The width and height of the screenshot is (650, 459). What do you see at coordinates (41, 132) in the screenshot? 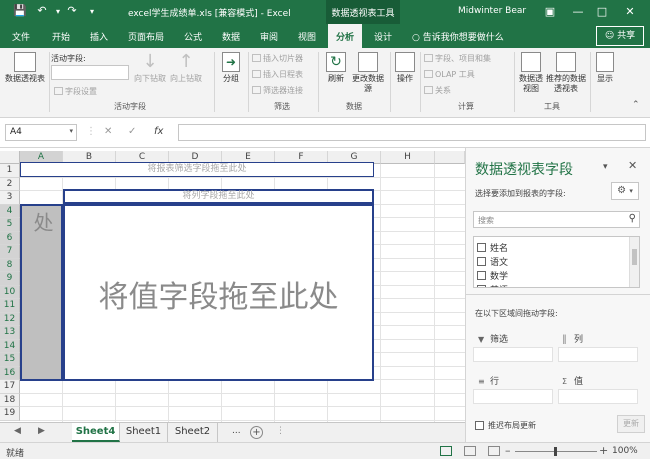
I see `name-box: A4 ▾` at bounding box center [41, 132].